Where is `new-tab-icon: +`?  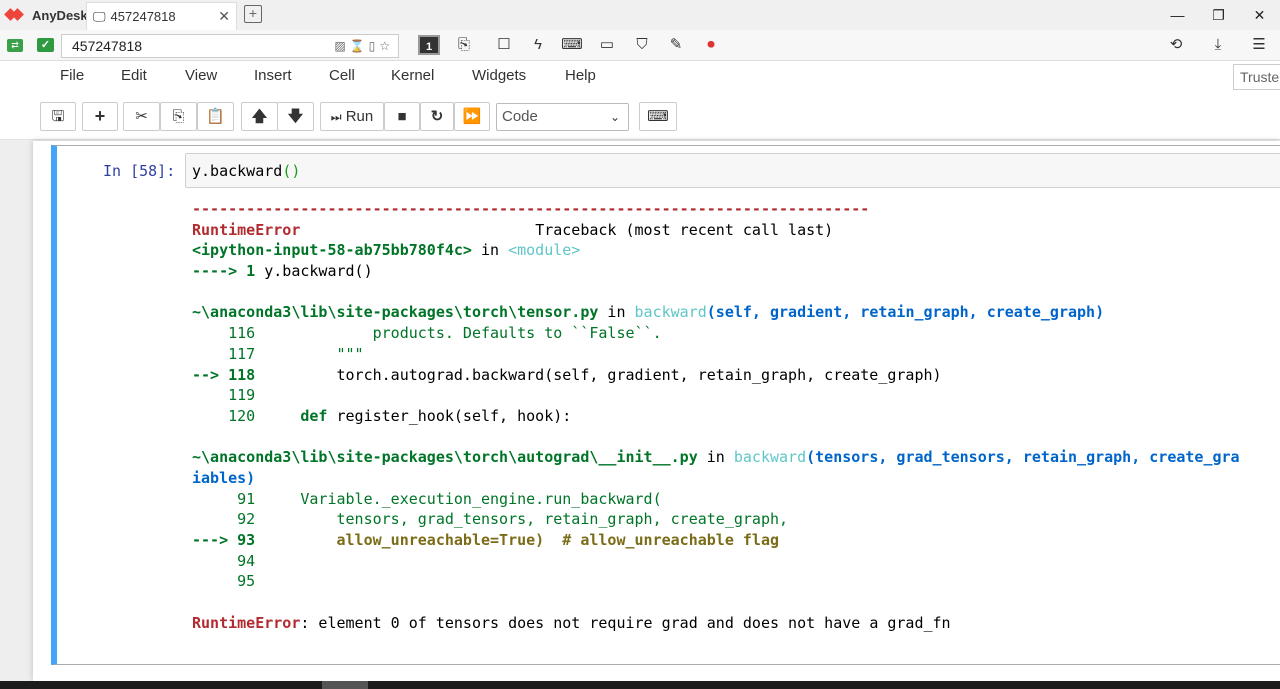
new-tab-icon: + is located at coordinates (253, 14).